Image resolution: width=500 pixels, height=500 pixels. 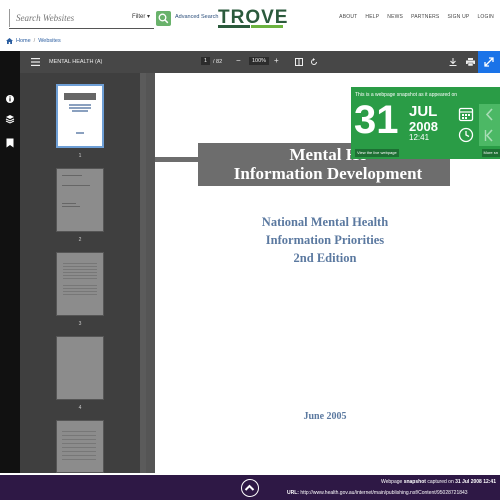 I want to click on breadcrumb-home: Home, so click(x=23, y=41).